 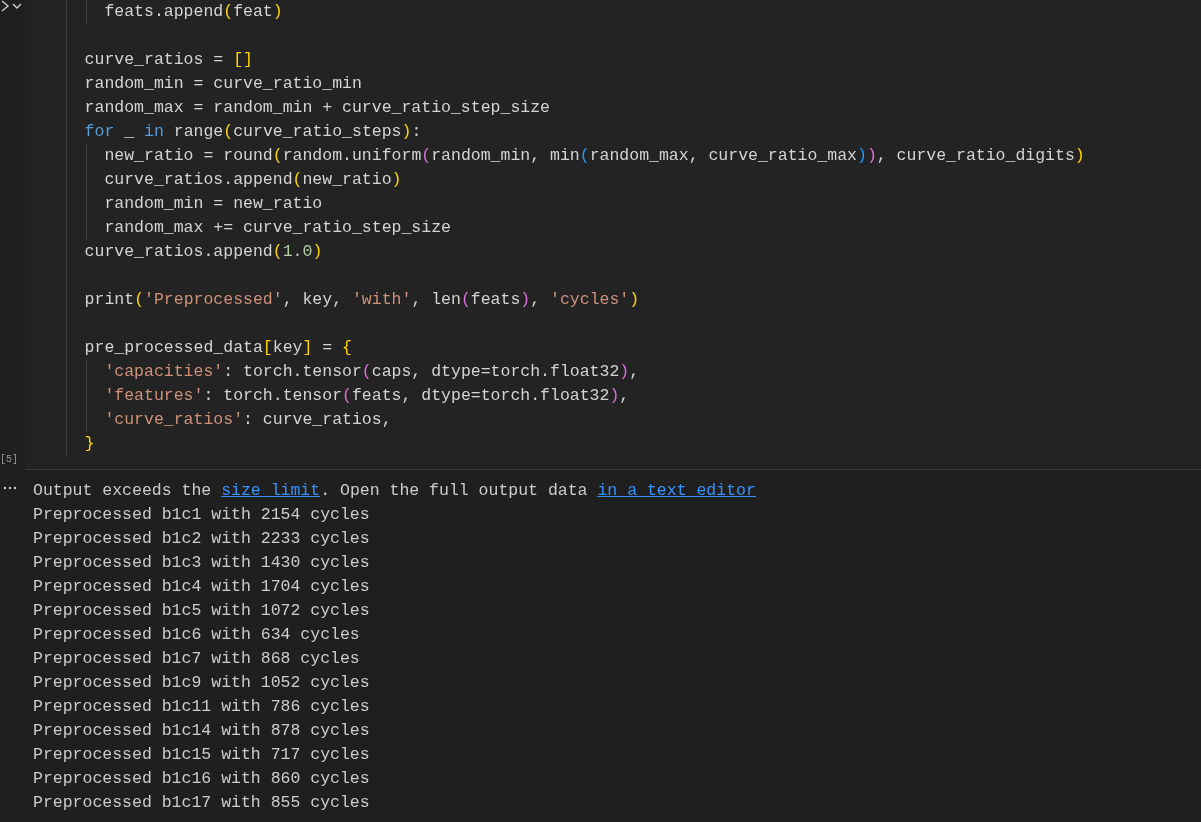 What do you see at coordinates (202, 803) in the screenshot?
I see `output-line: Preprocessed b1c17 with 855 cycles` at bounding box center [202, 803].